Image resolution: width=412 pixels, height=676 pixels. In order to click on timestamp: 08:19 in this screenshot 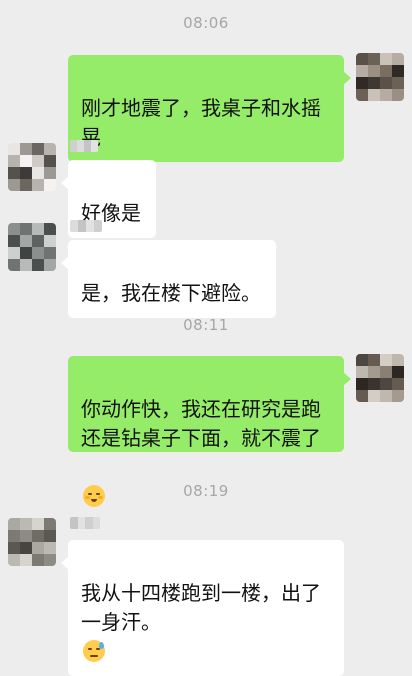, I will do `click(206, 491)`.